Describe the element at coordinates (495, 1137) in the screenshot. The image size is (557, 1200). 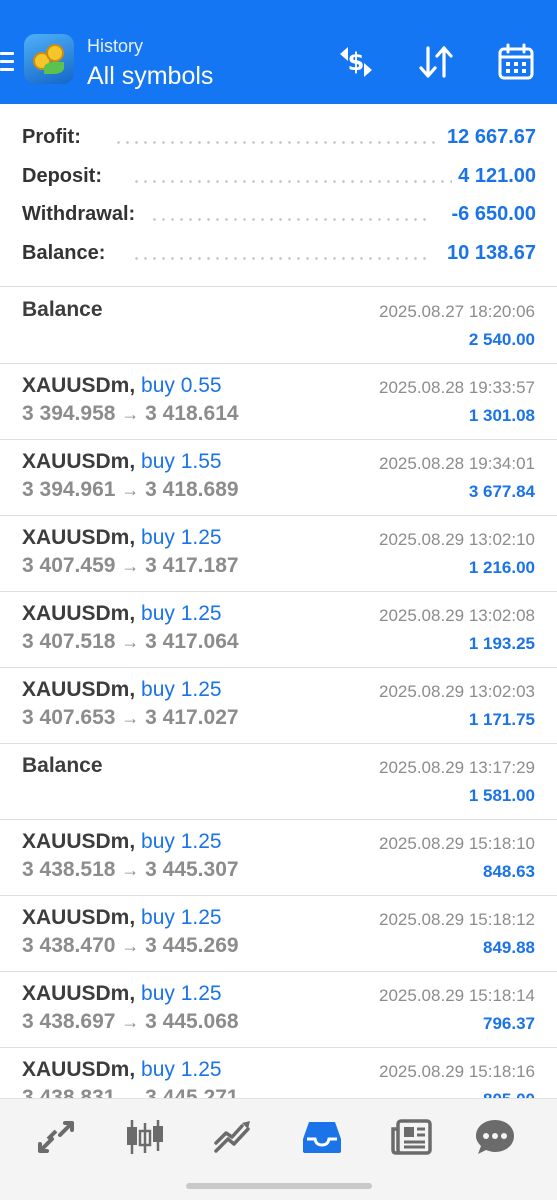
I see `chat-icon` at that location.